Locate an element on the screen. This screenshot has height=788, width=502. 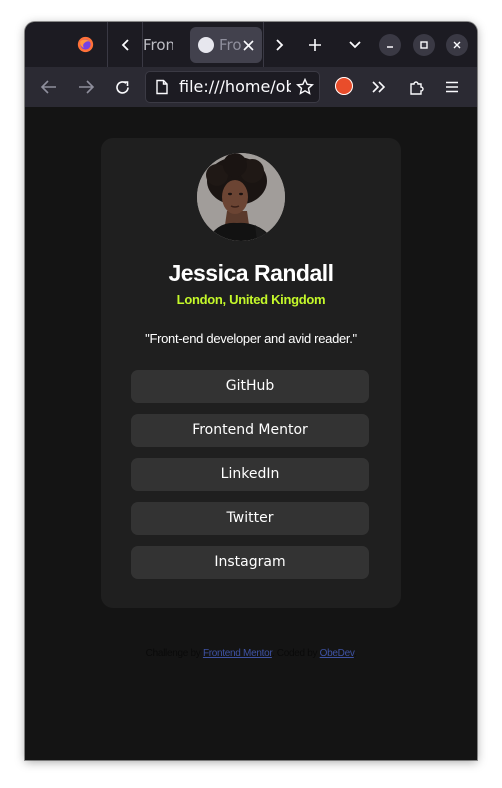
frontend-mentor-link-button: Frontend Mentor is located at coordinates (250, 430).